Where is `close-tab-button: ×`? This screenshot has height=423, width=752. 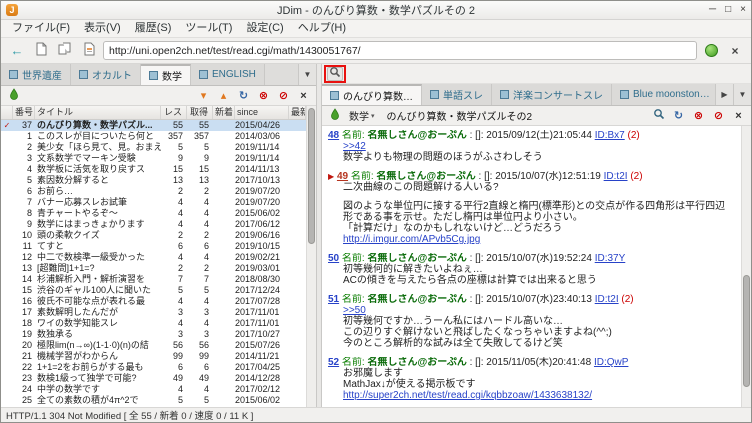 close-tab-button: × is located at coordinates (303, 96).